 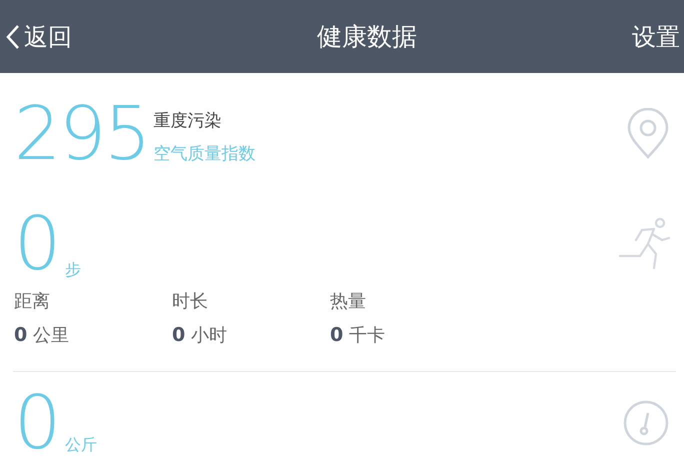 I want to click on weight-unit: 公斤, so click(x=81, y=445).